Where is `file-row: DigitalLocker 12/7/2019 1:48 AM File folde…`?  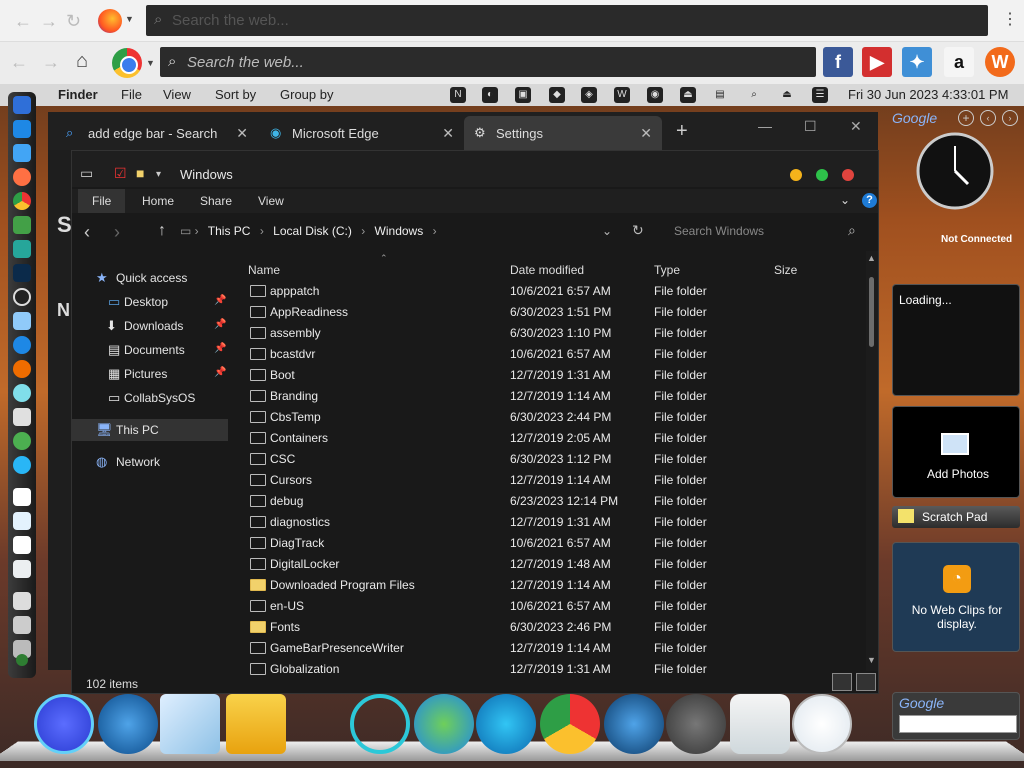
file-row: DigitalLocker 12/7/2019 1:48 AM File folde… is located at coordinates (548, 564).